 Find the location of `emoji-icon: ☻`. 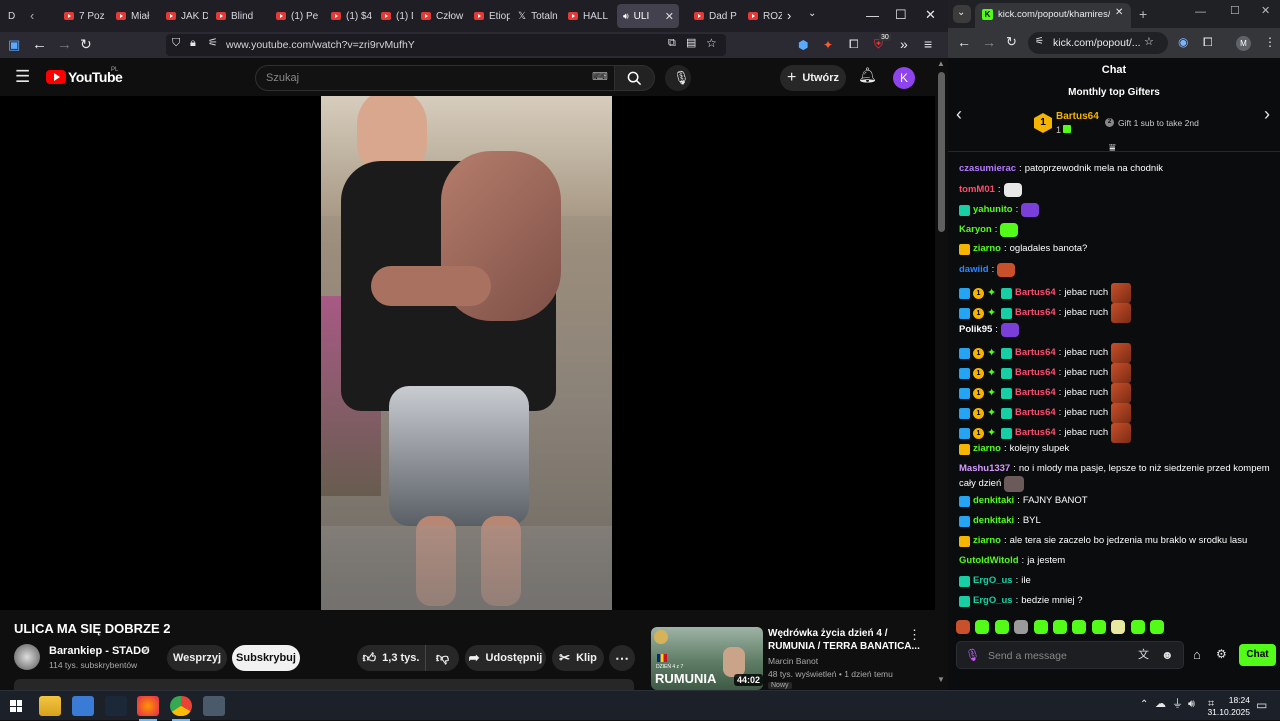

emoji-icon: ☻ is located at coordinates (1167, 655).